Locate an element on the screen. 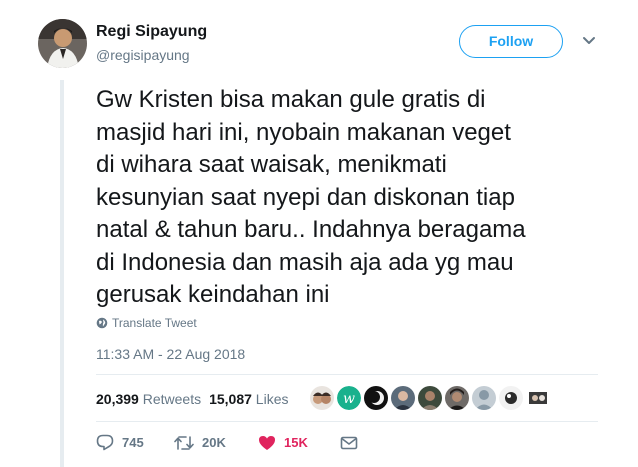 The image size is (638, 467). likes-label: Likes is located at coordinates (272, 399).